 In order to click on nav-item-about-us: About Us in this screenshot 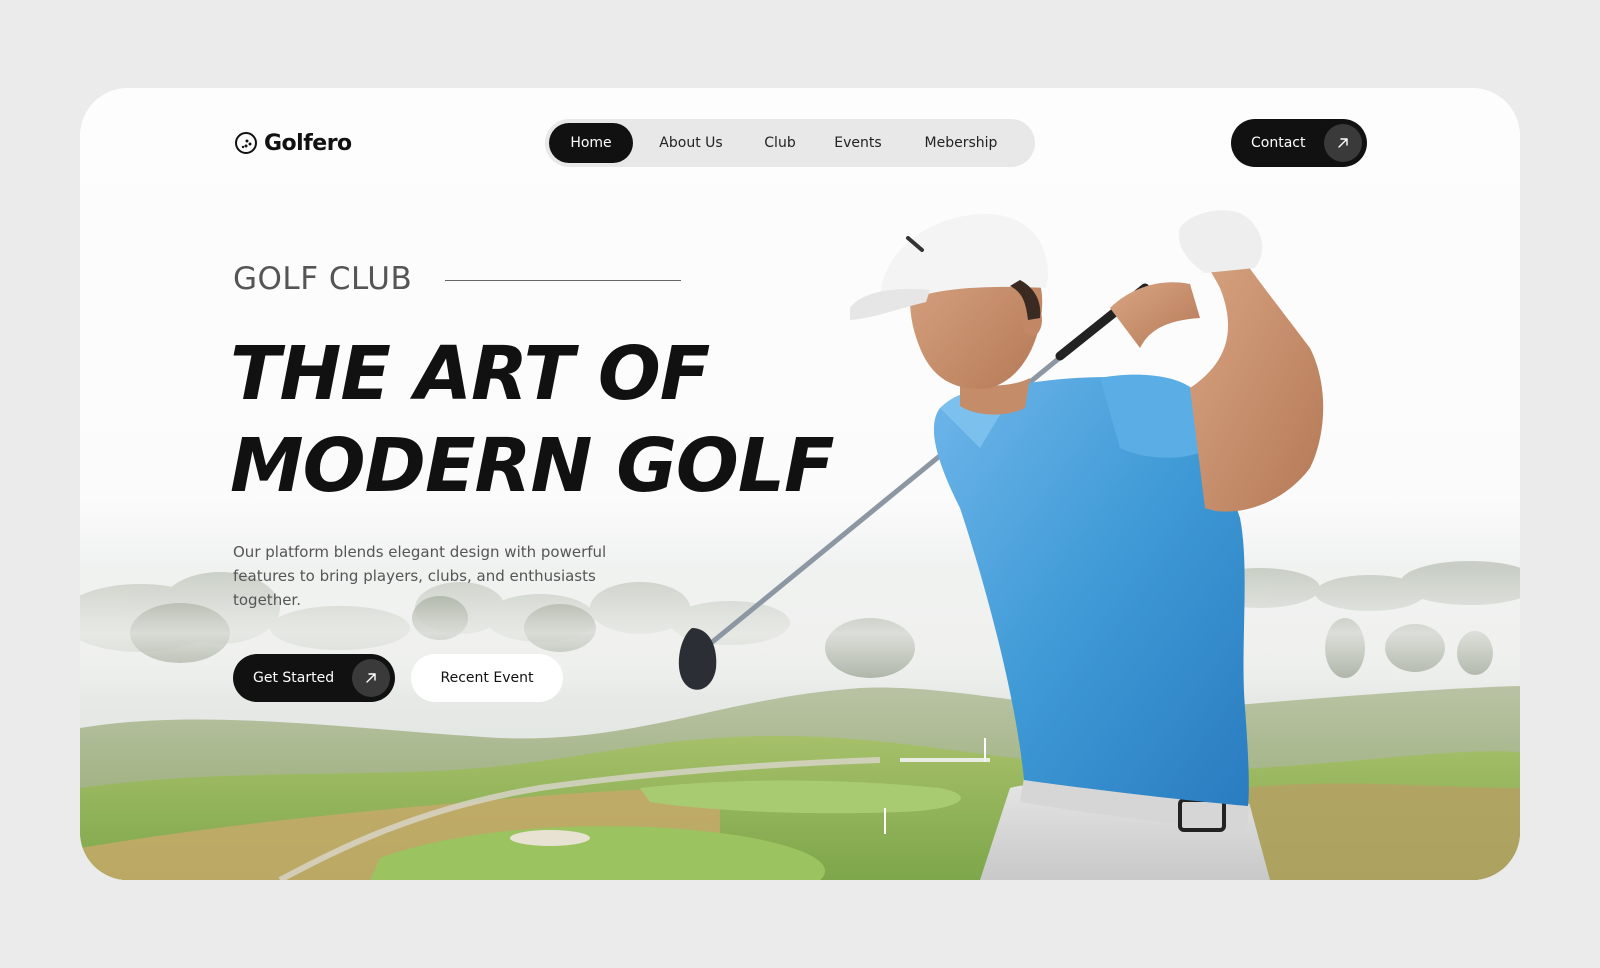, I will do `click(691, 143)`.